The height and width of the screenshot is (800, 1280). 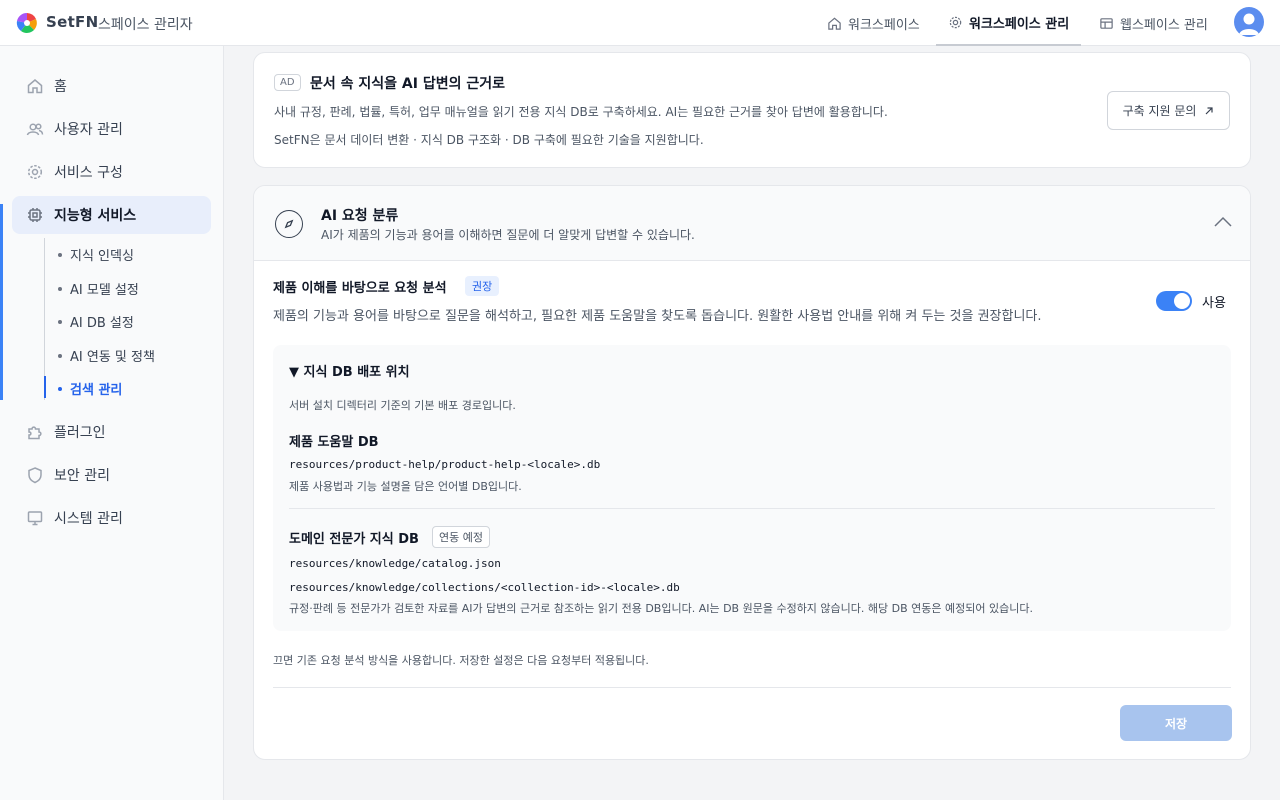 What do you see at coordinates (145, 25) in the screenshot?
I see `brand-subtitle: 스페이스 관리자` at bounding box center [145, 25].